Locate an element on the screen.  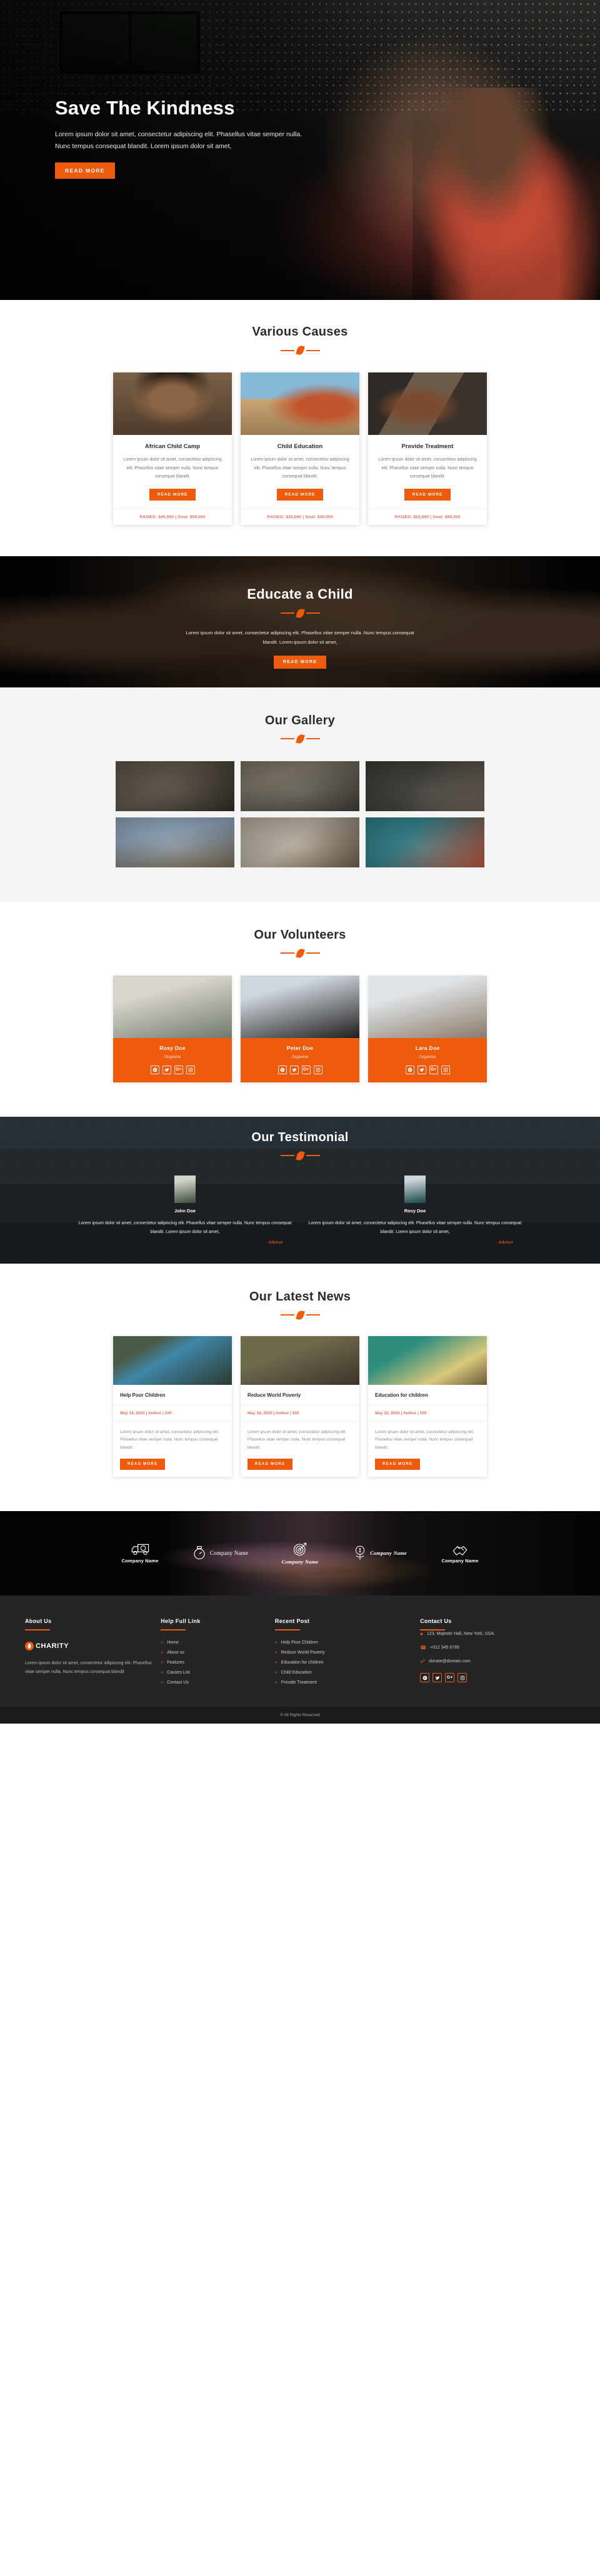
footer-post-education-for-children: » Education for children is located at coordinates (343, 1662).